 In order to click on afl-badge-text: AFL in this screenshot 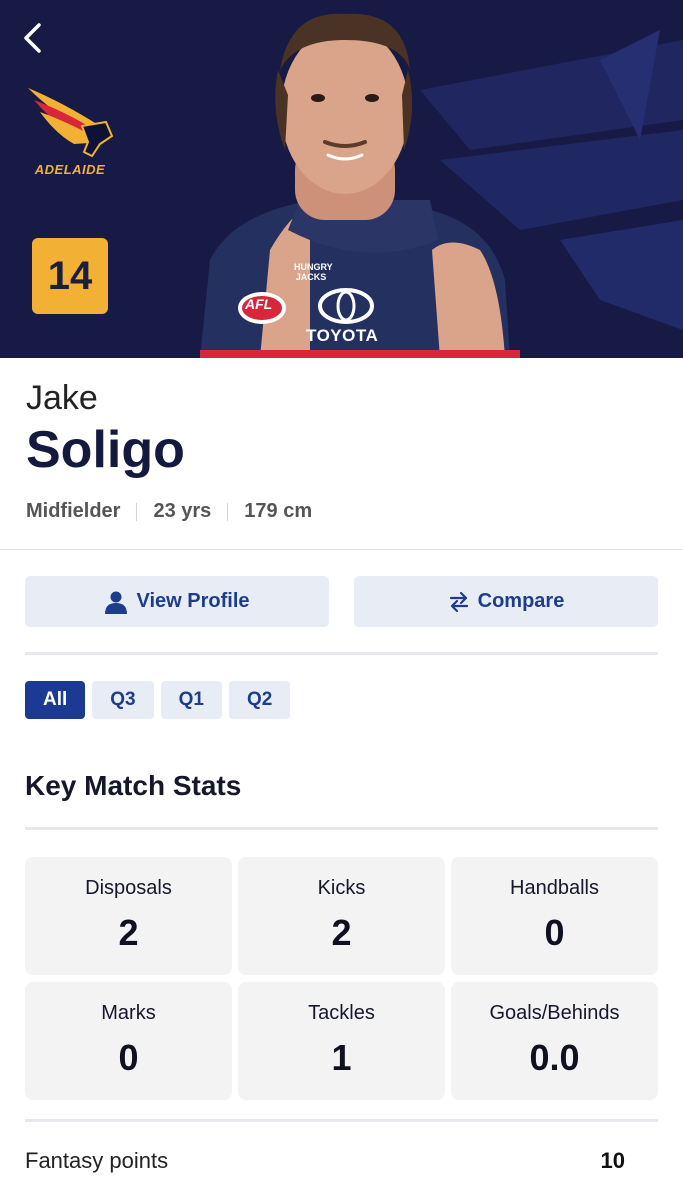, I will do `click(259, 304)`.